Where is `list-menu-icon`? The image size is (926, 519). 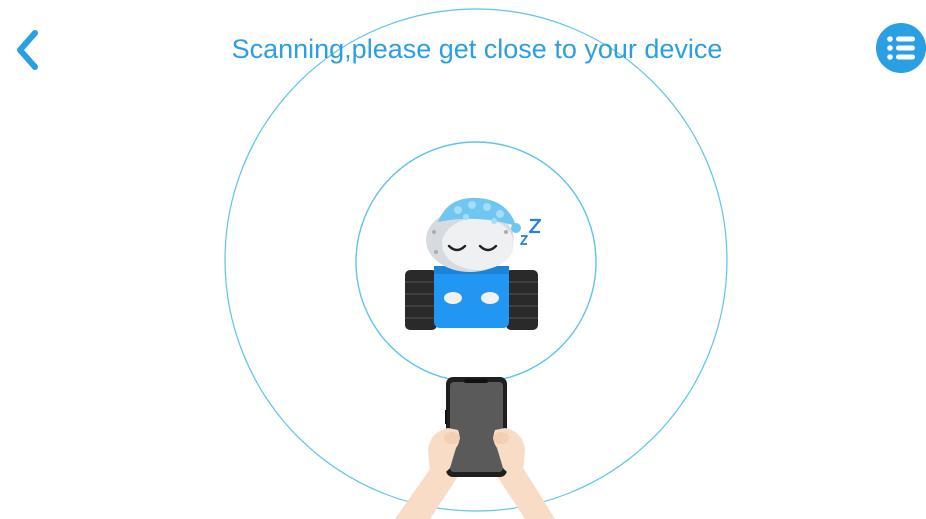 list-menu-icon is located at coordinates (901, 48).